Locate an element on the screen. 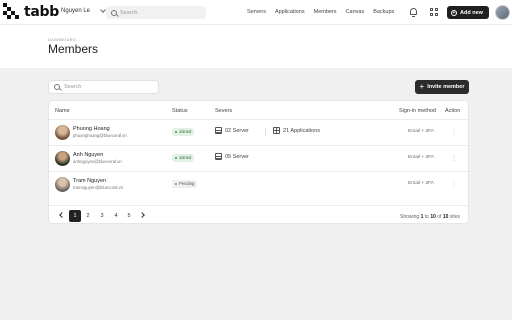  chevron-left-icon is located at coordinates (62, 215).